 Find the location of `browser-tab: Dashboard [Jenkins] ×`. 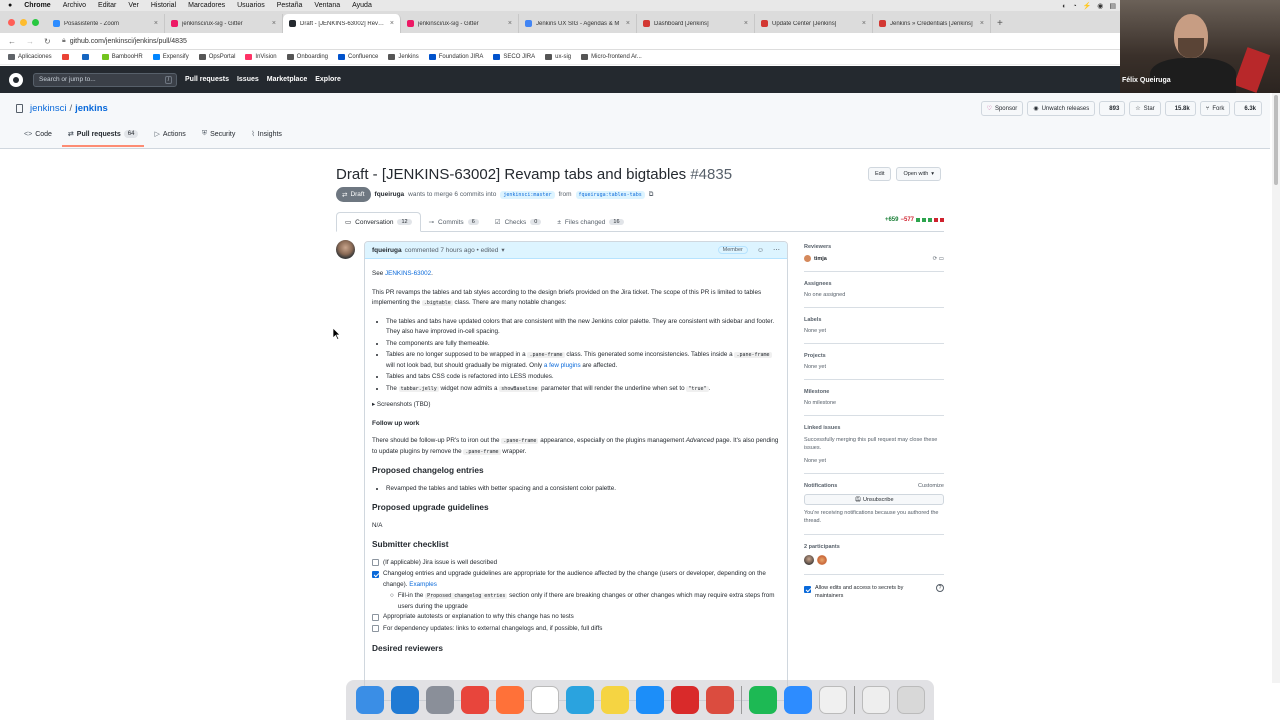

browser-tab: Dashboard [Jenkins] × is located at coordinates (696, 23).